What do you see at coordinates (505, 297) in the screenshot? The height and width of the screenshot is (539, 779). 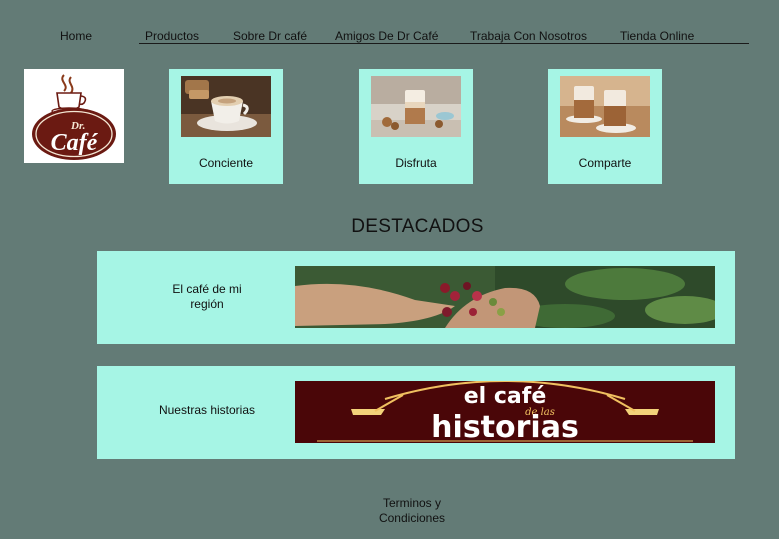 I see `coffee-cherries-photo-icon` at bounding box center [505, 297].